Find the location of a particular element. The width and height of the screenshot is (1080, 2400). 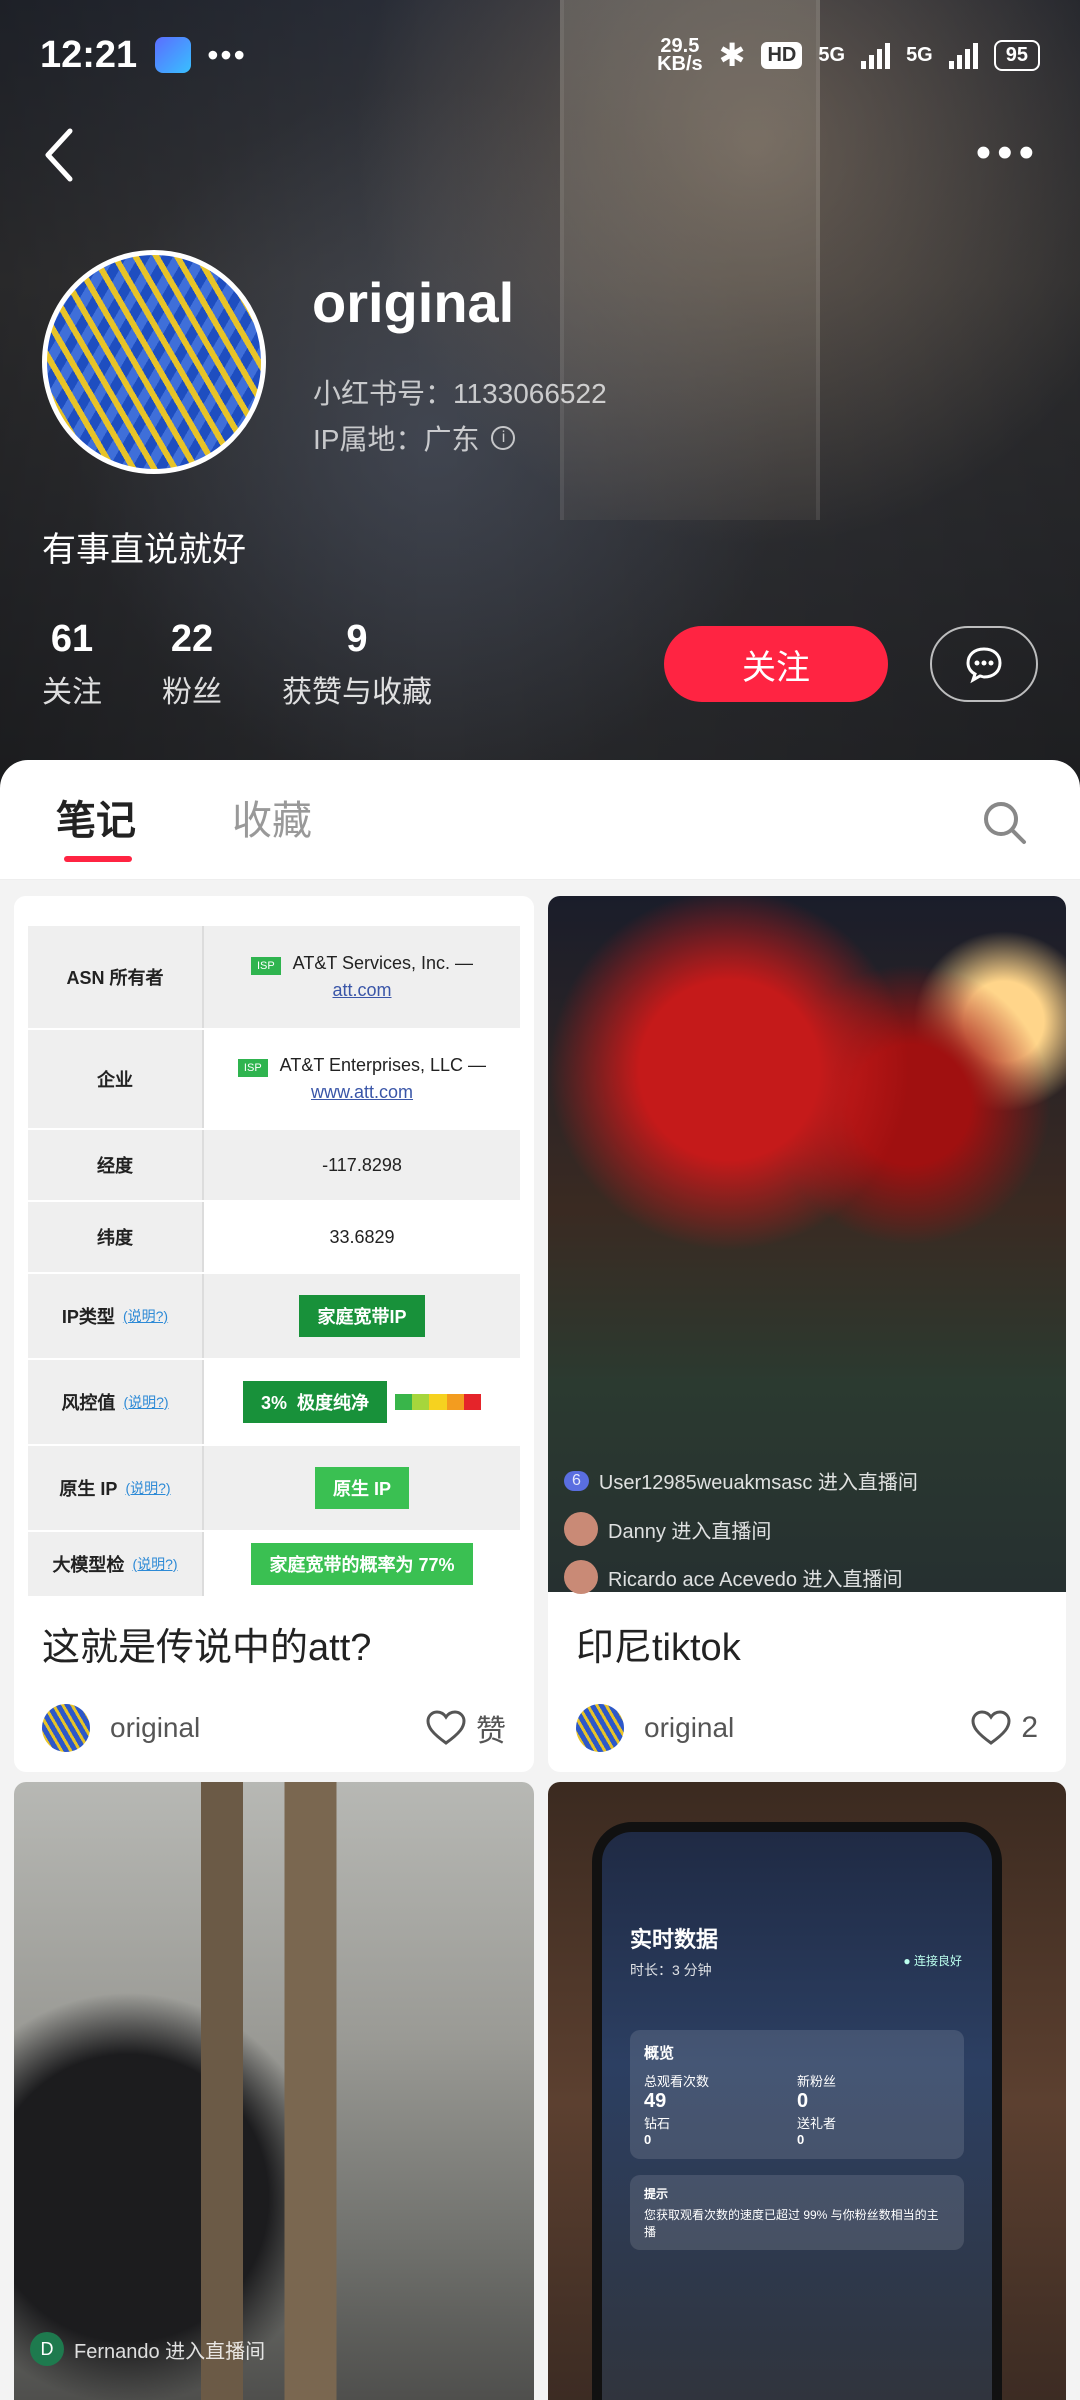

note-cover: D Fernando 进入直播间 is located at coordinates (274, 2091).